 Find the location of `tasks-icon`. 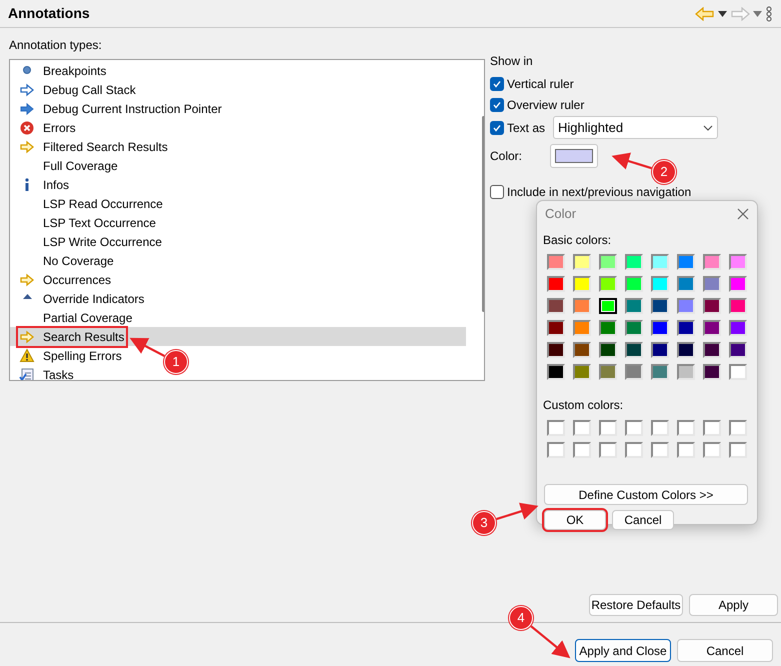

tasks-icon is located at coordinates (27, 373).